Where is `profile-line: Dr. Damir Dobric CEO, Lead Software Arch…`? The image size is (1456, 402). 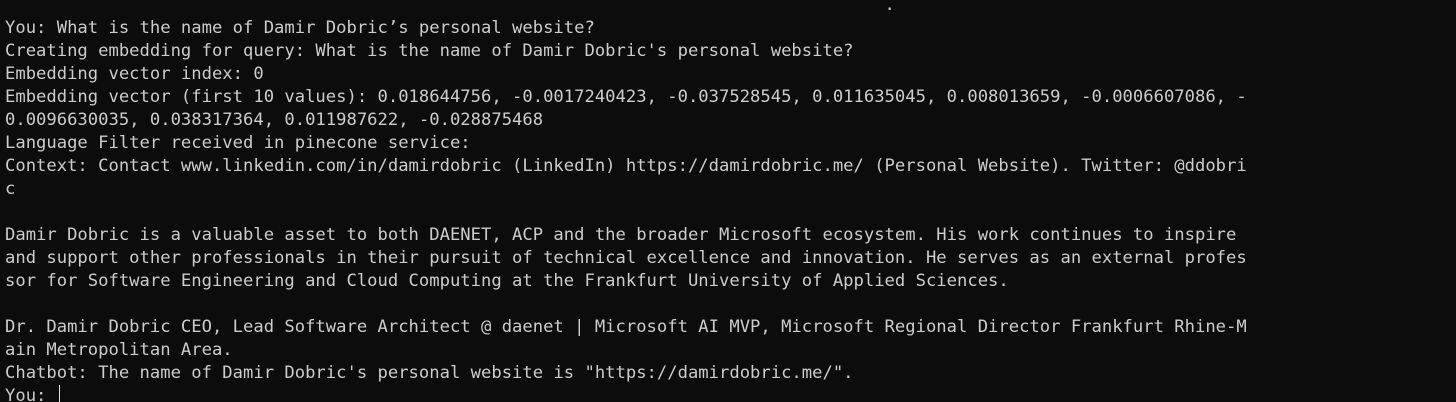
profile-line: Dr. Damir Dobric CEO, Lead Software Arch… is located at coordinates (626, 327).